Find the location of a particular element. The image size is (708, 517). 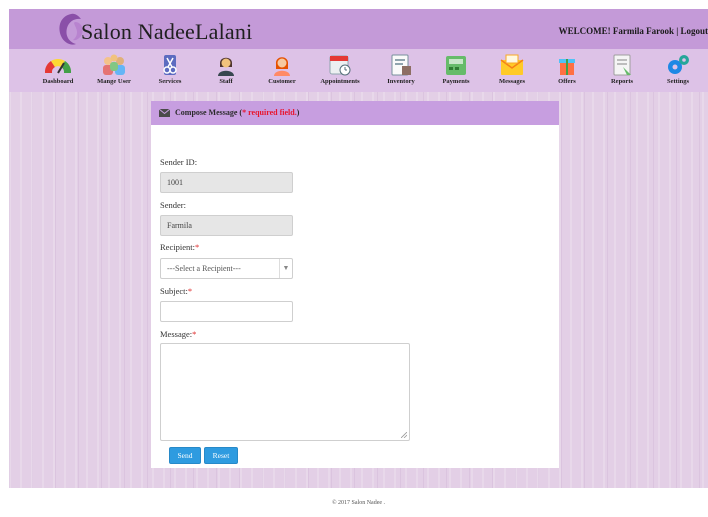

recipient-selected: ---Select a Recipient--- is located at coordinates (204, 268).